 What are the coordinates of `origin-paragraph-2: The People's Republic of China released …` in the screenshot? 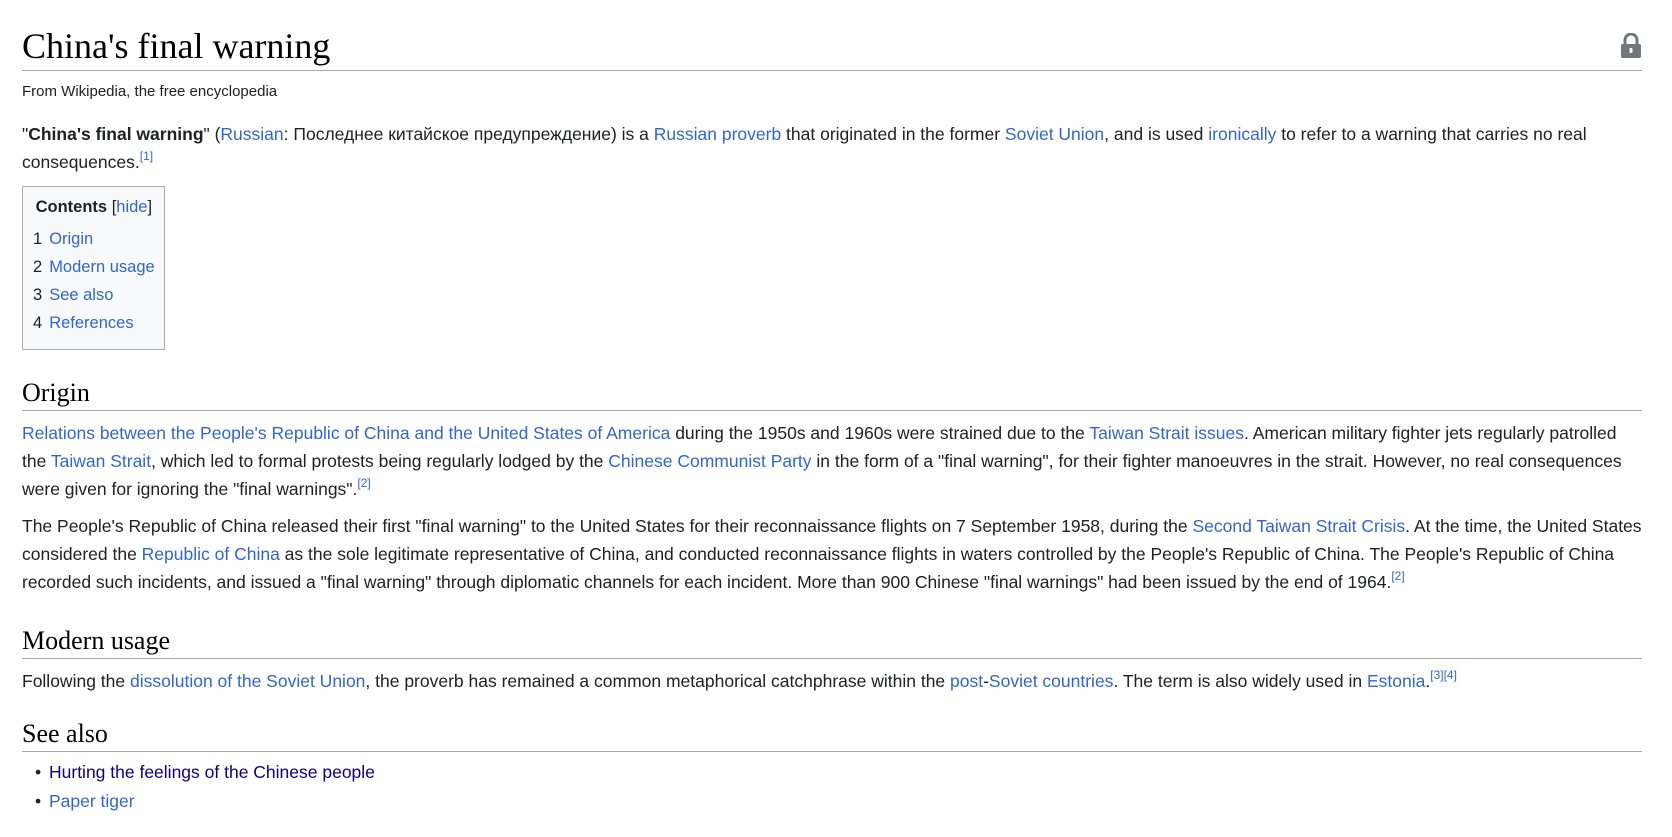 It's located at (832, 554).